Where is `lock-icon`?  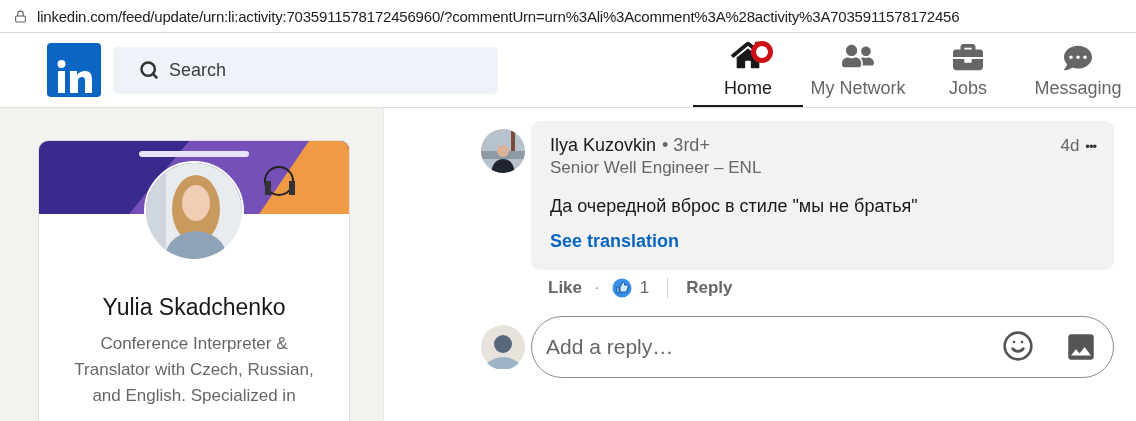
lock-icon is located at coordinates (20, 16).